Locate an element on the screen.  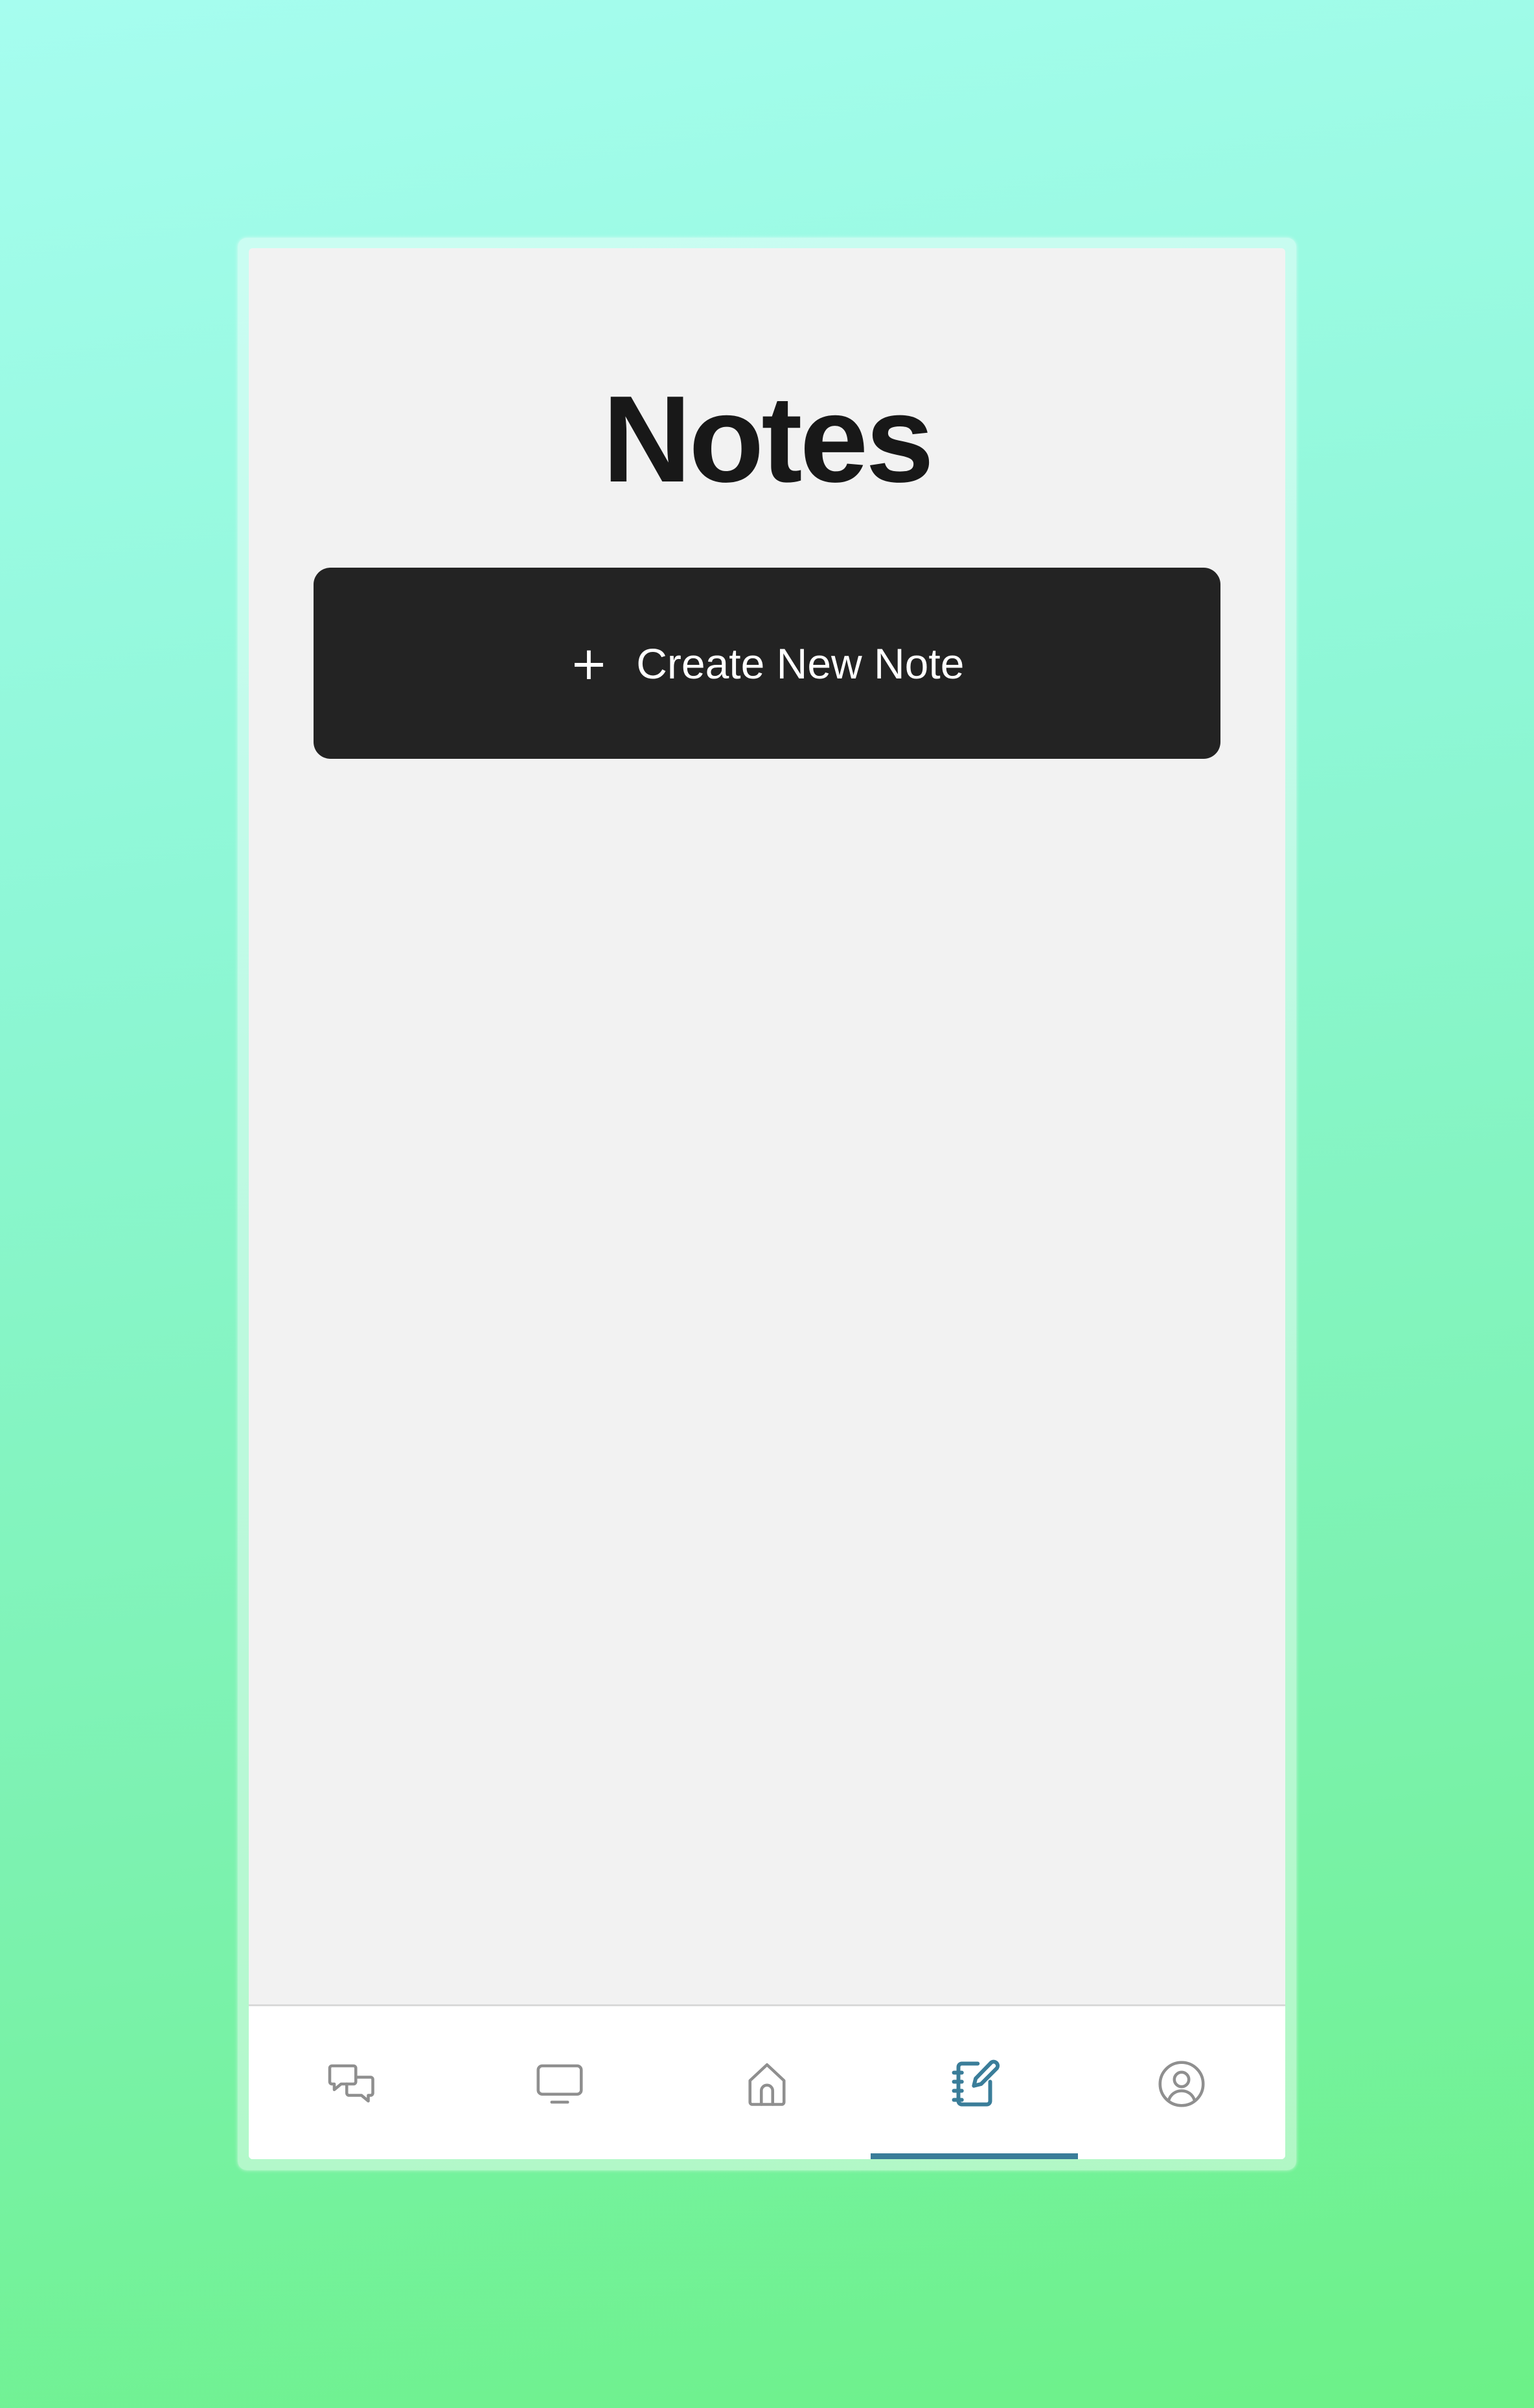
user-circle-icon is located at coordinates (1181, 2083).